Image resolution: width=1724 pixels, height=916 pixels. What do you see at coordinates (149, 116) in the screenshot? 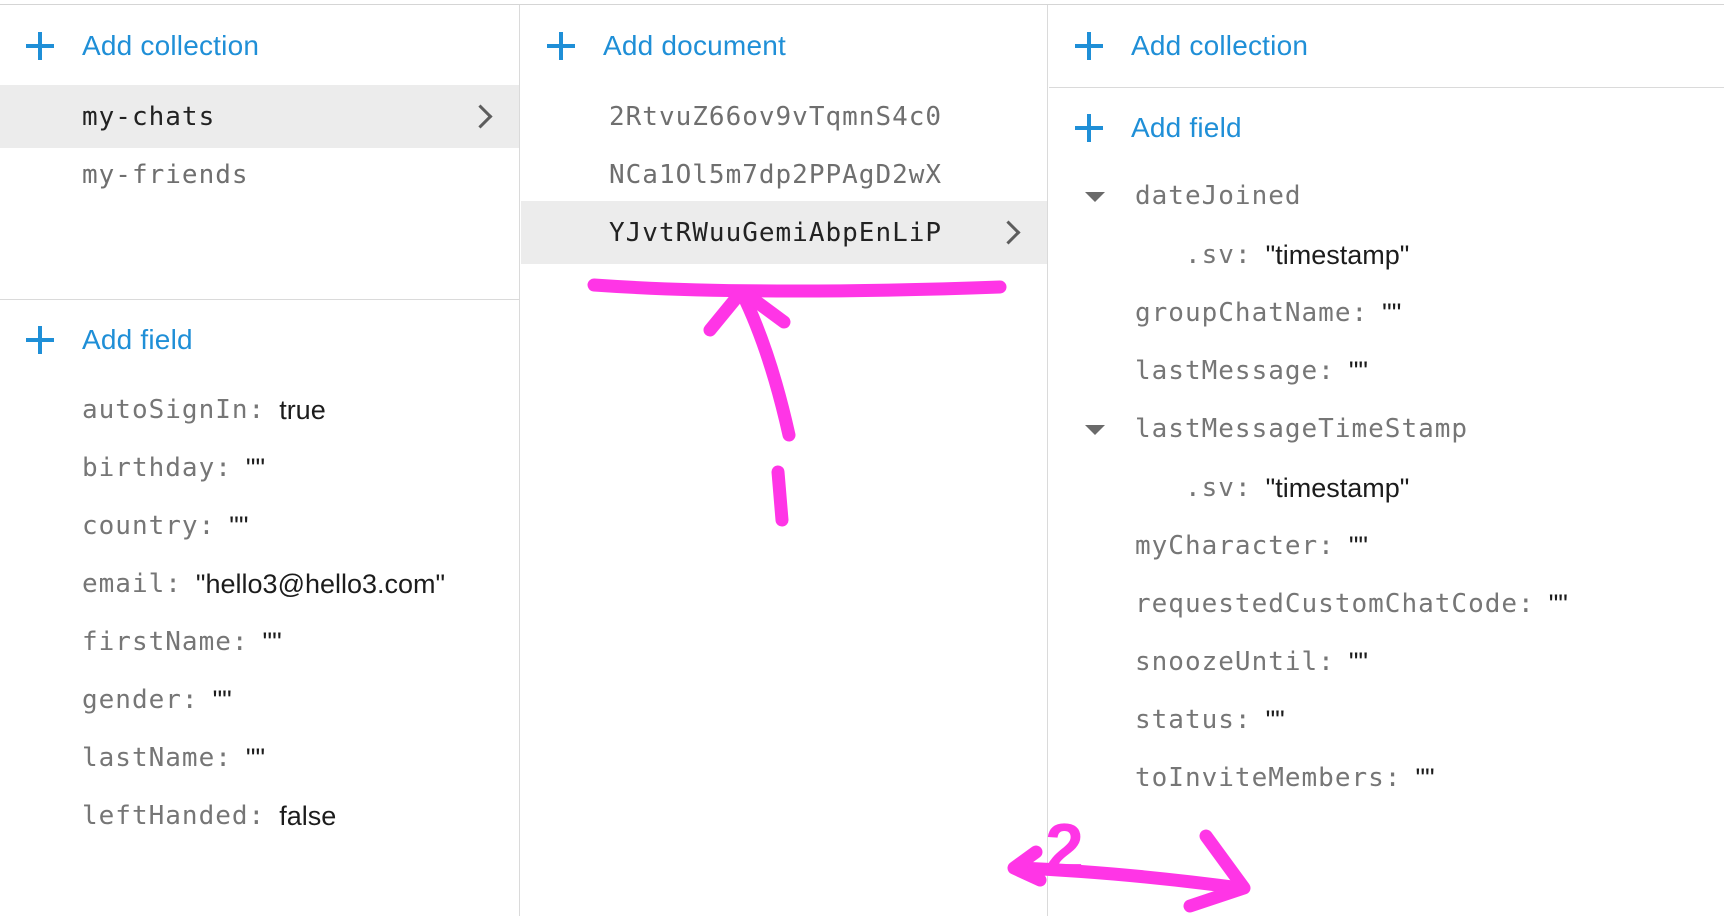
I see `collection-item-label: my-chats` at bounding box center [149, 116].